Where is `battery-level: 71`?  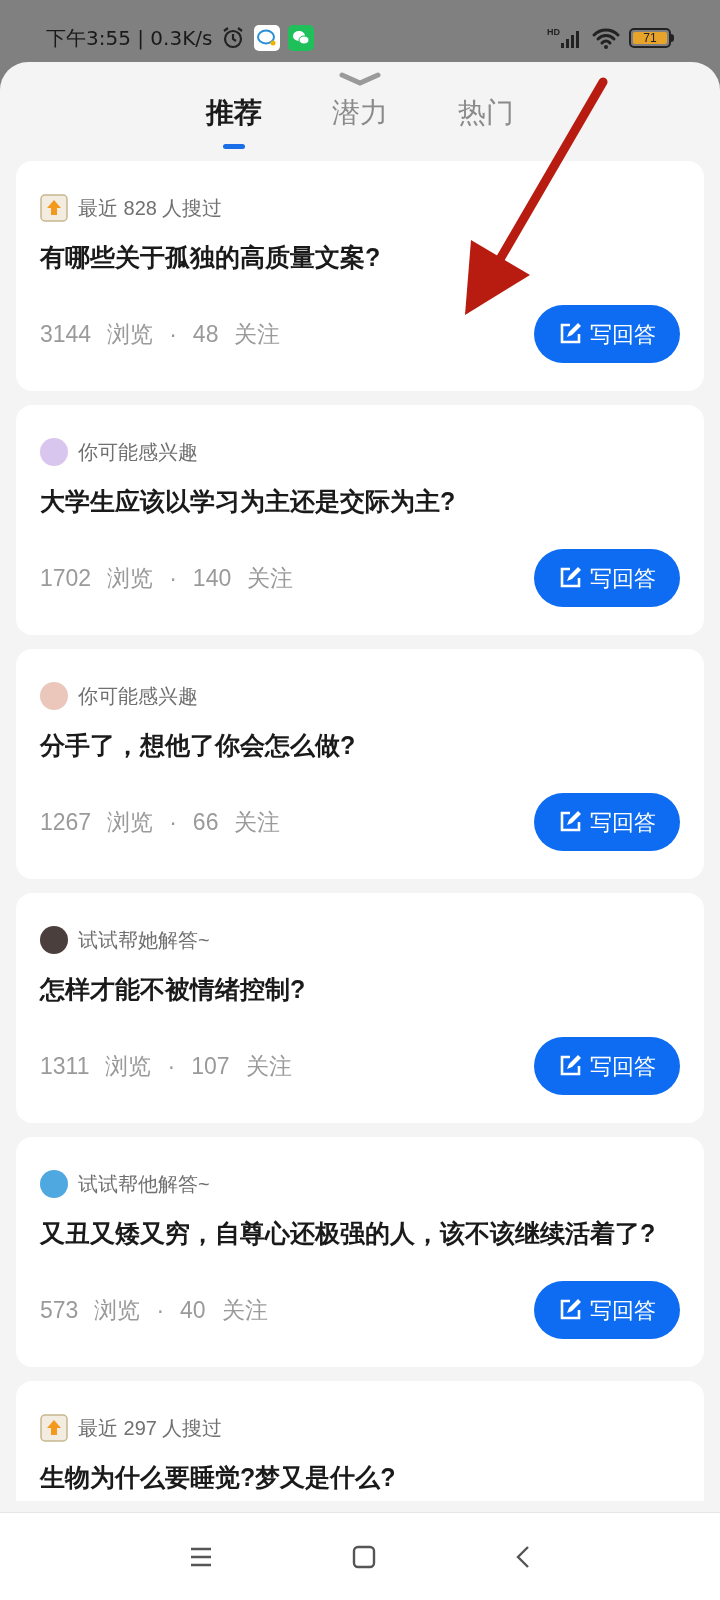
battery-level: 71 is located at coordinates (650, 38).